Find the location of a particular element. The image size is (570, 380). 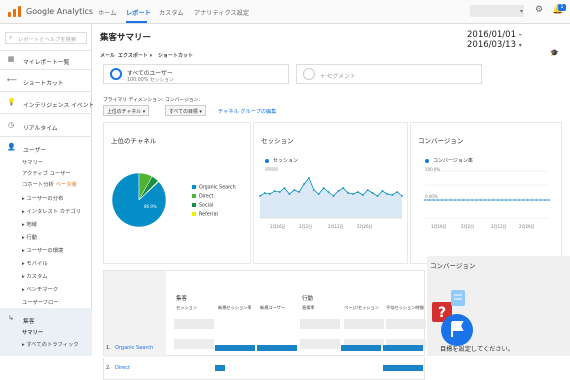

sidebar-item-acquisition: ↳ 集客 is located at coordinates (46, 319).